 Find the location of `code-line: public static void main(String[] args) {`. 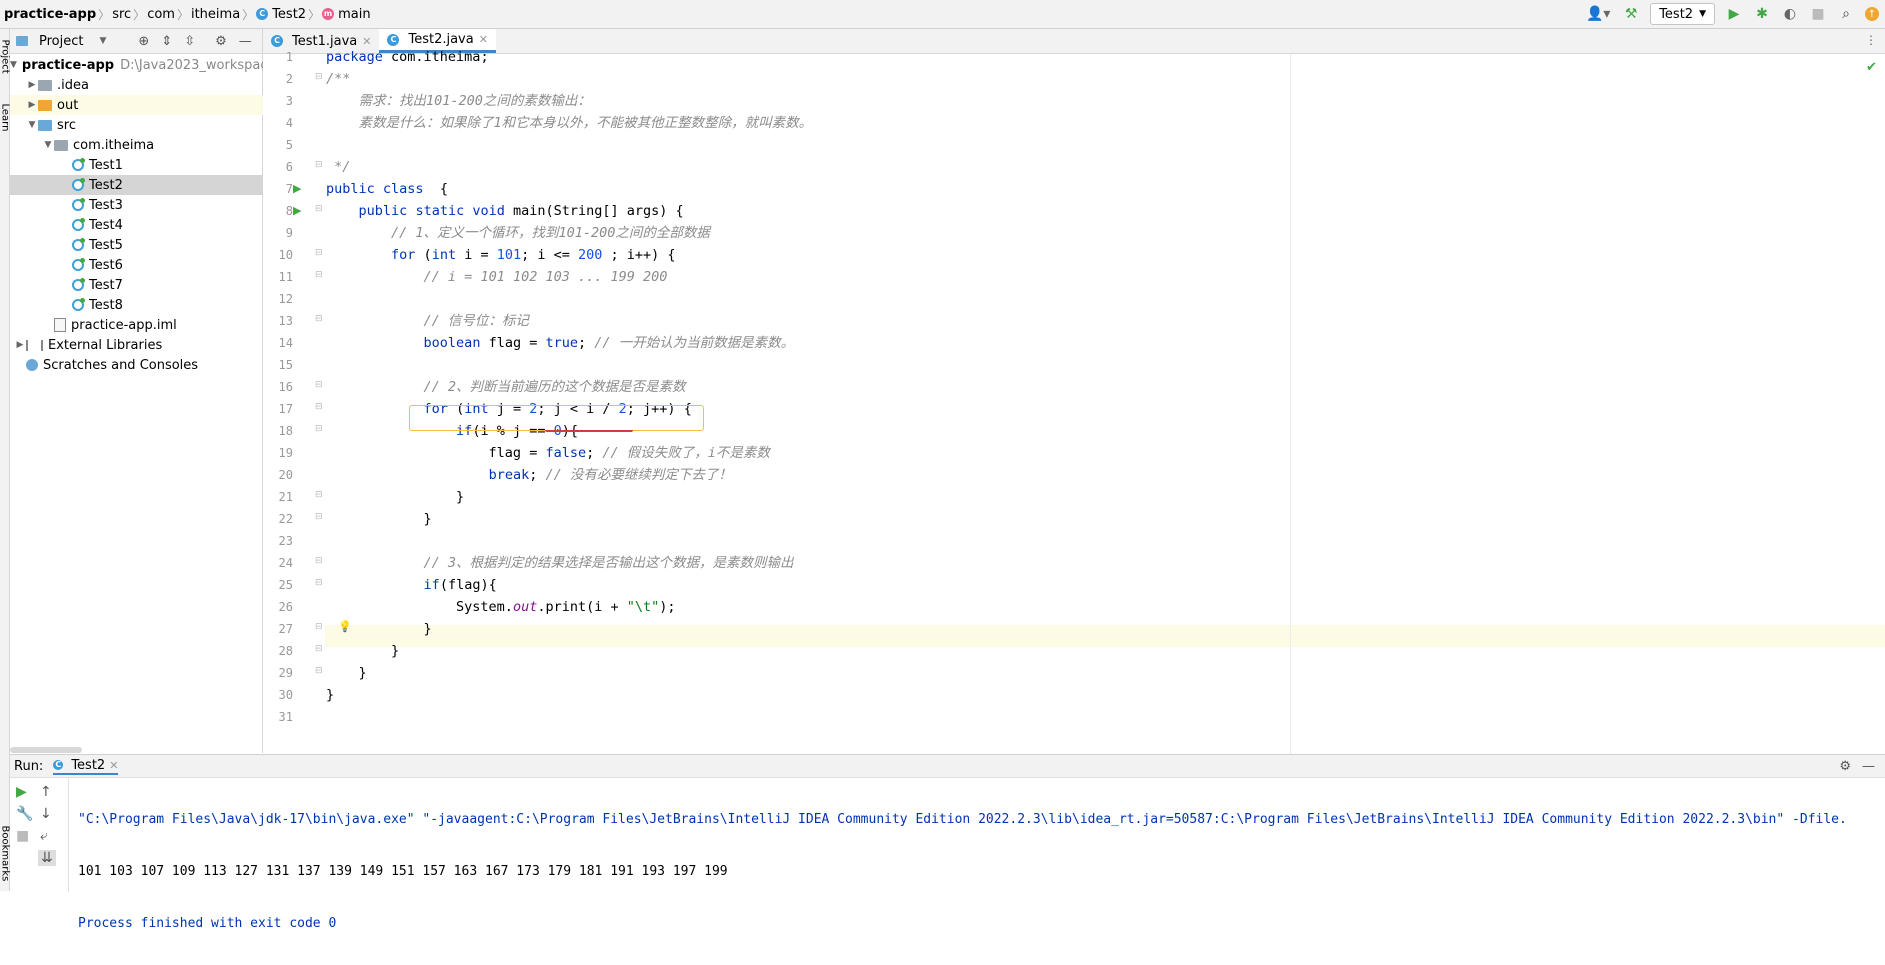

code-line: public static void main(String[] args) { is located at coordinates (505, 211).